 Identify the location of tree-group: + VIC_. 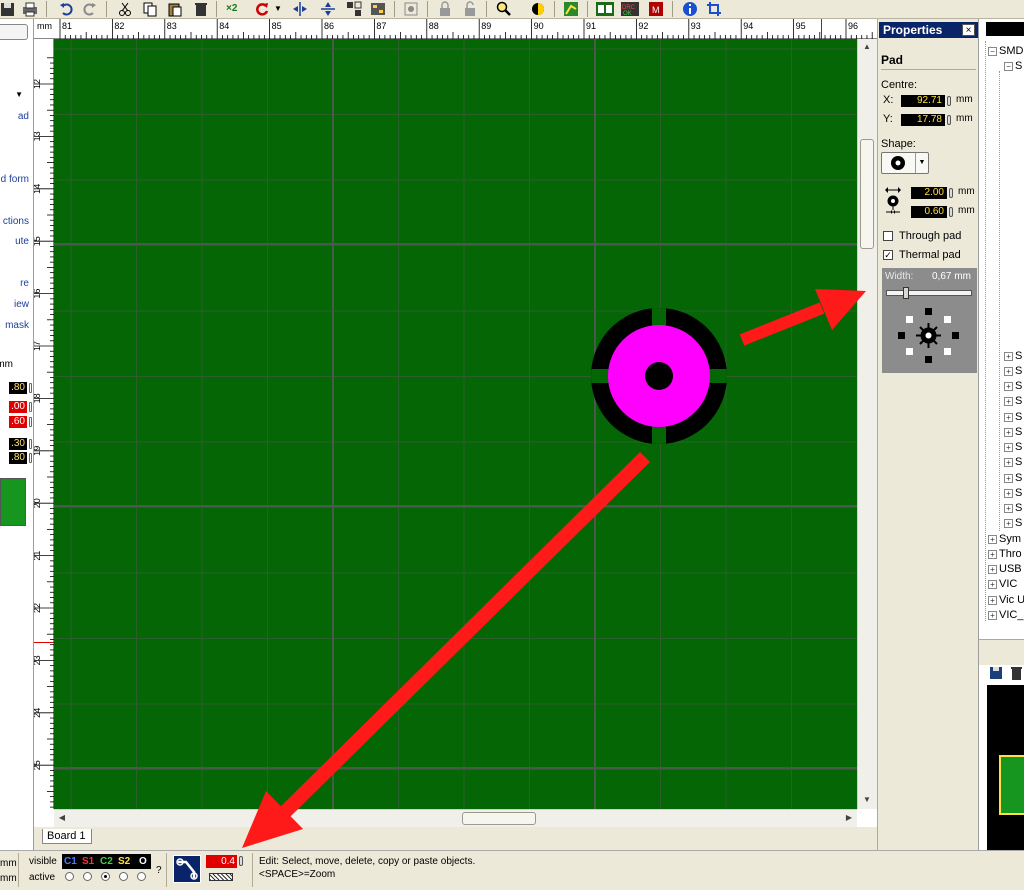
(1005, 615).